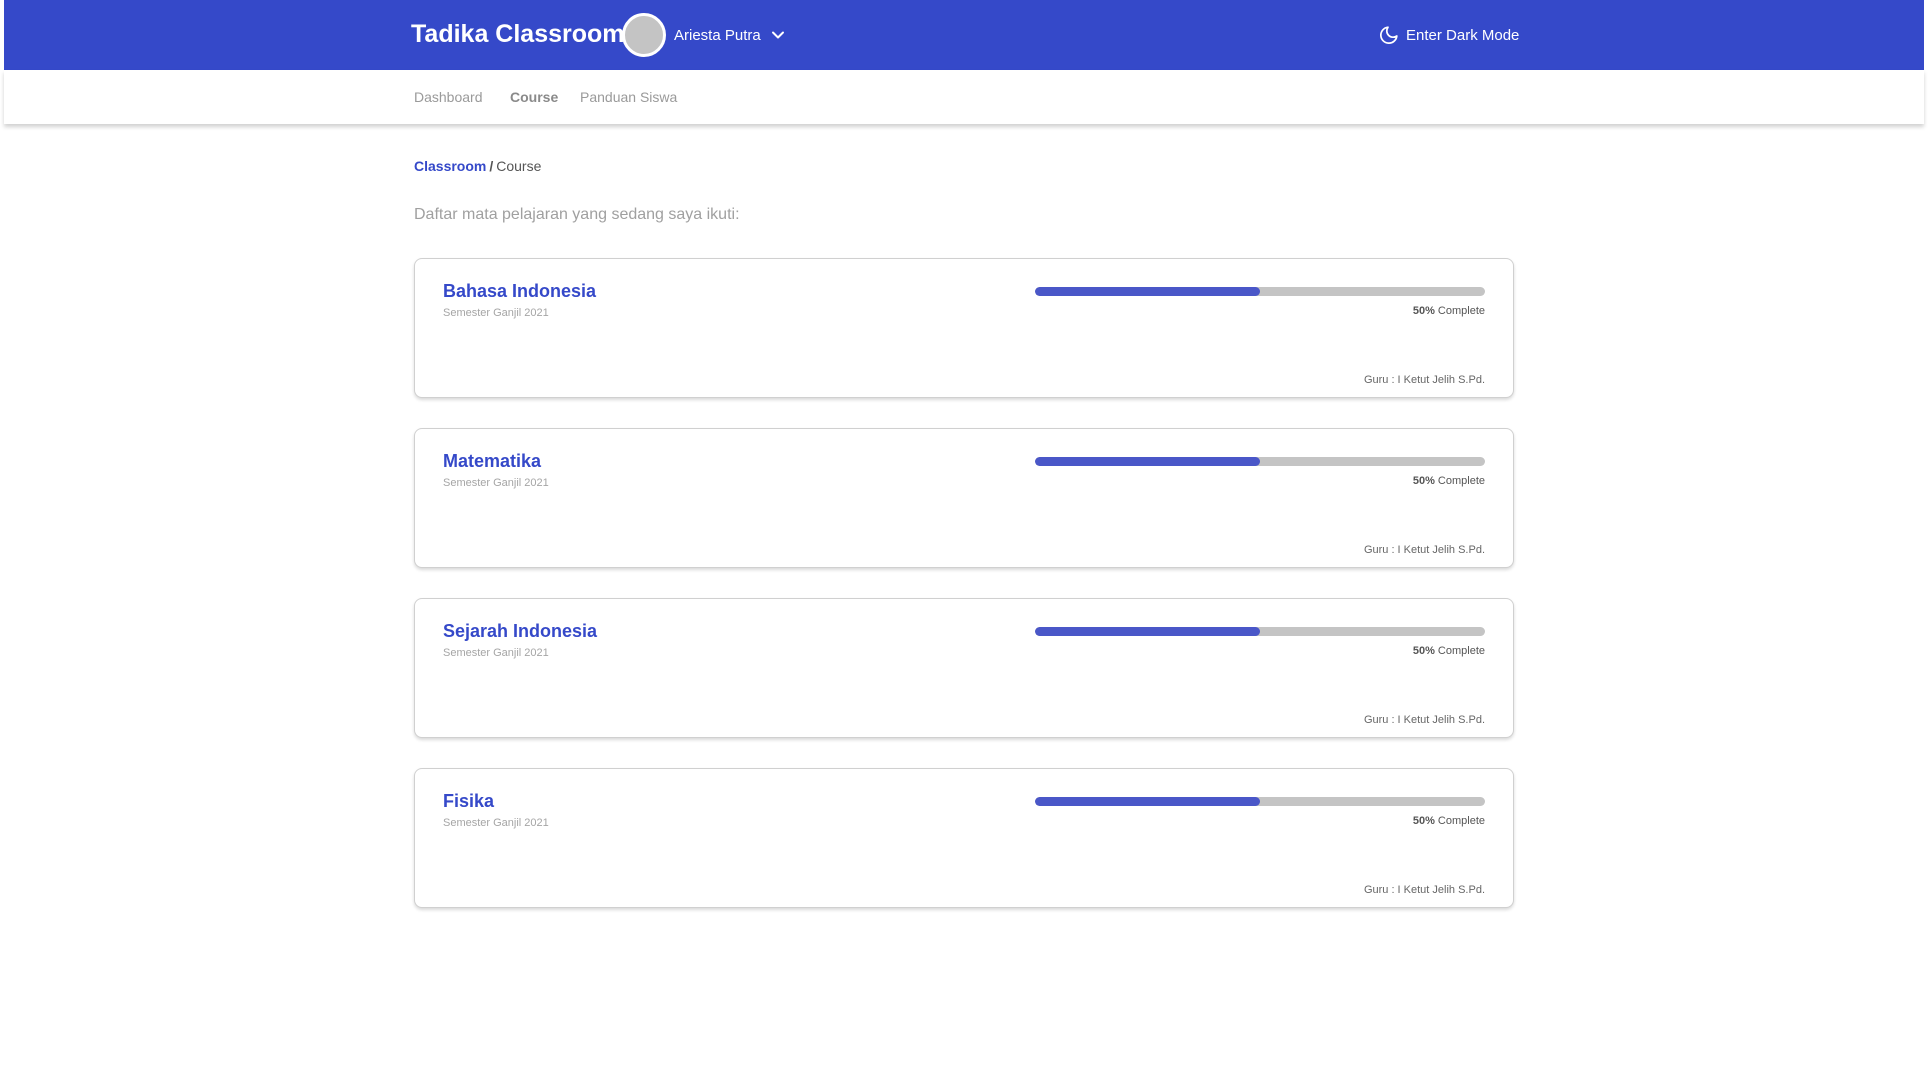 The height and width of the screenshot is (1080, 1928). I want to click on user-name: Ariesta Putra, so click(717, 35).